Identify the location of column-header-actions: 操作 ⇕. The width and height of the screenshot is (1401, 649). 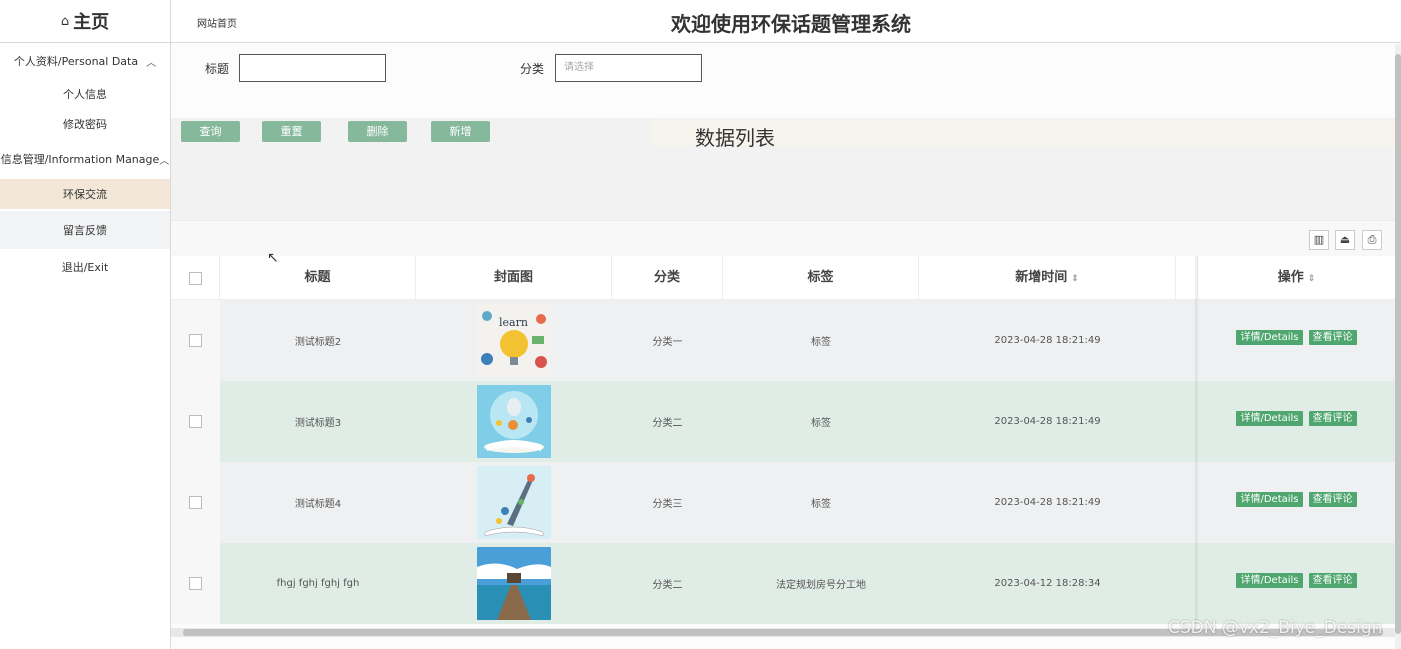
(1296, 278).